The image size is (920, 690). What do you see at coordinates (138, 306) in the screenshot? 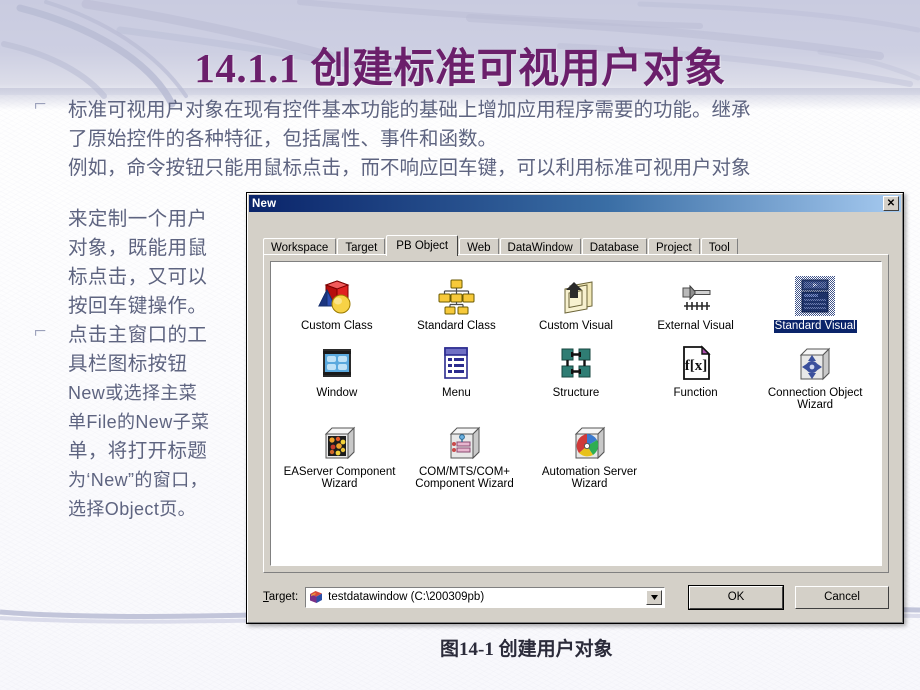
I see `body-line: 按回车键操作。` at bounding box center [138, 306].